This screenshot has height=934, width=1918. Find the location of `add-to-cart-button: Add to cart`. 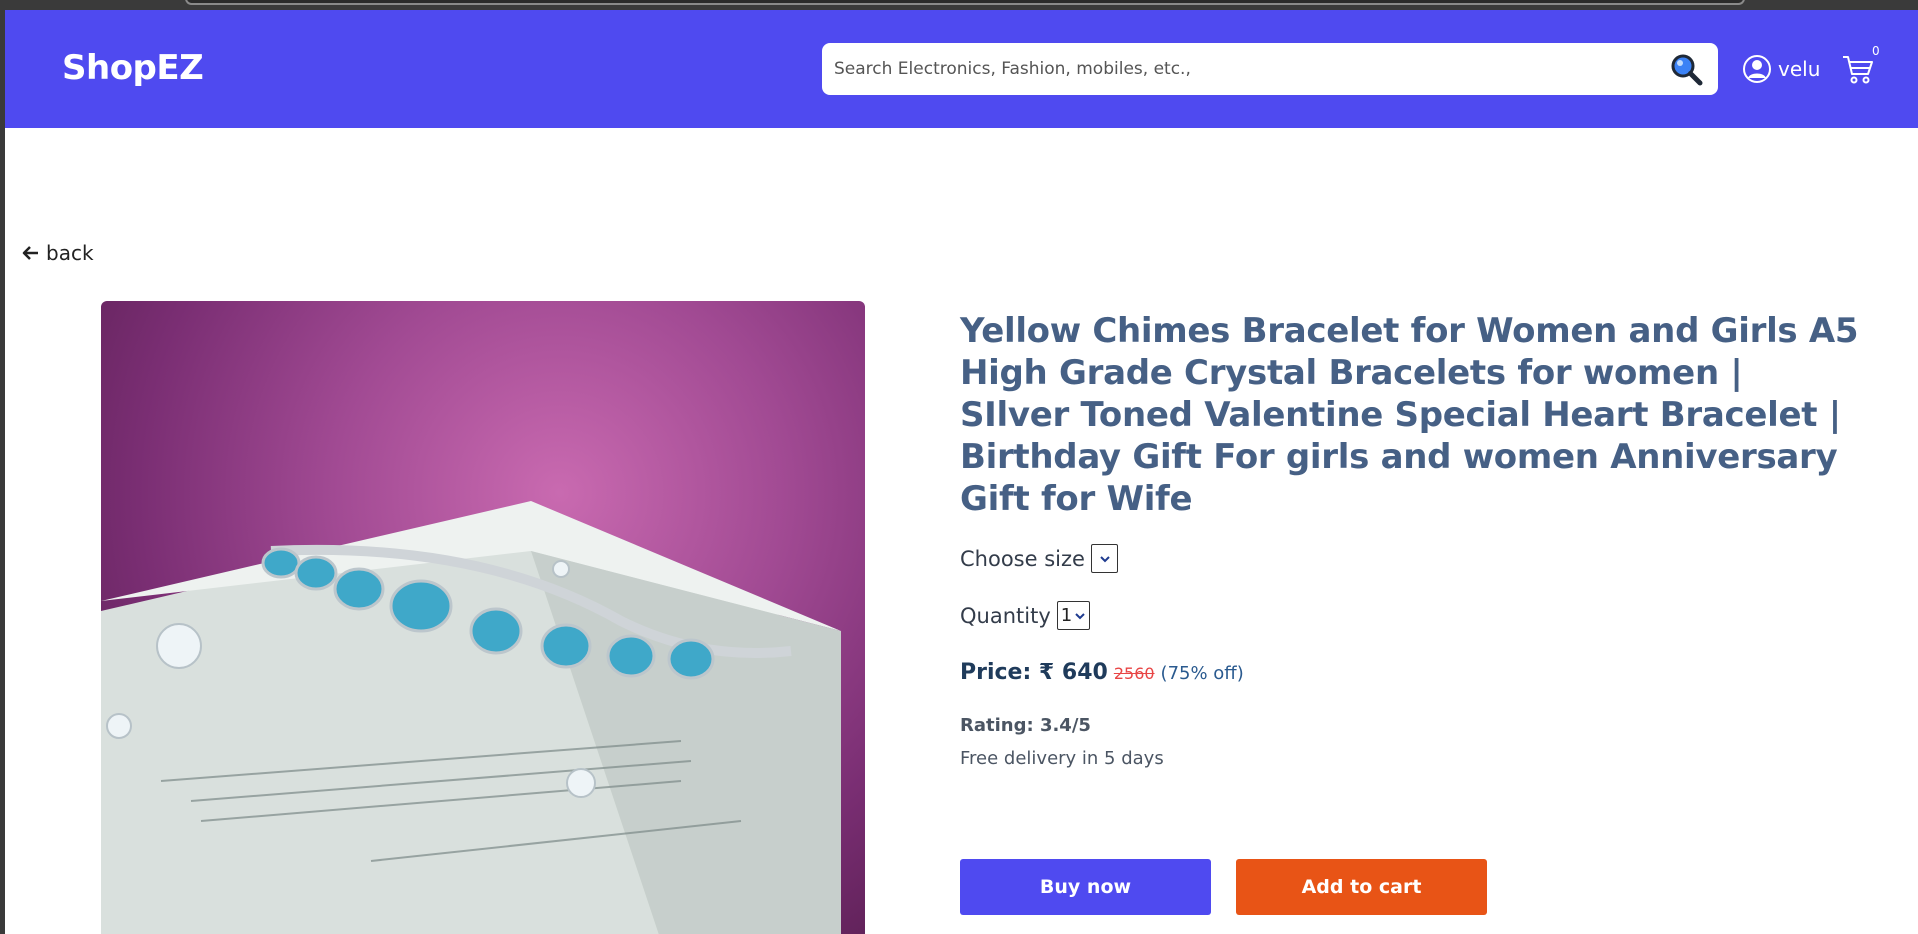

add-to-cart-button: Add to cart is located at coordinates (1361, 887).